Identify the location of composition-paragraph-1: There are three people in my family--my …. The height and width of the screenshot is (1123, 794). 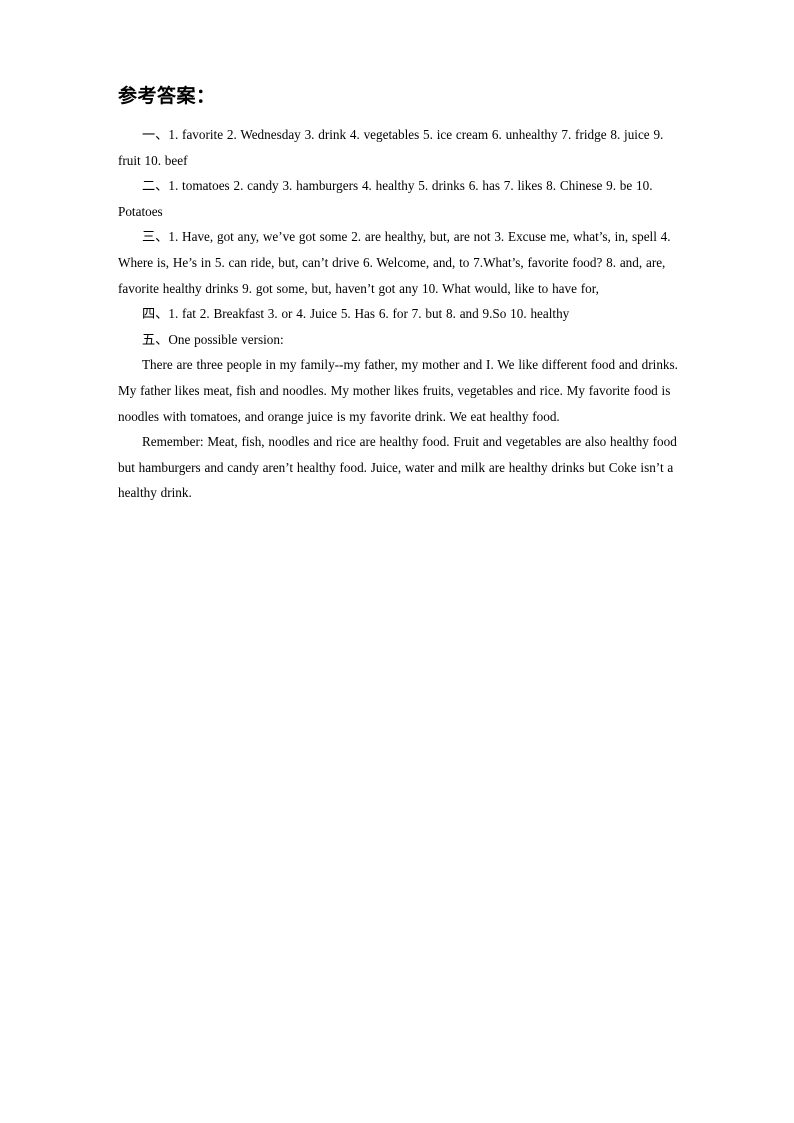
(398, 390).